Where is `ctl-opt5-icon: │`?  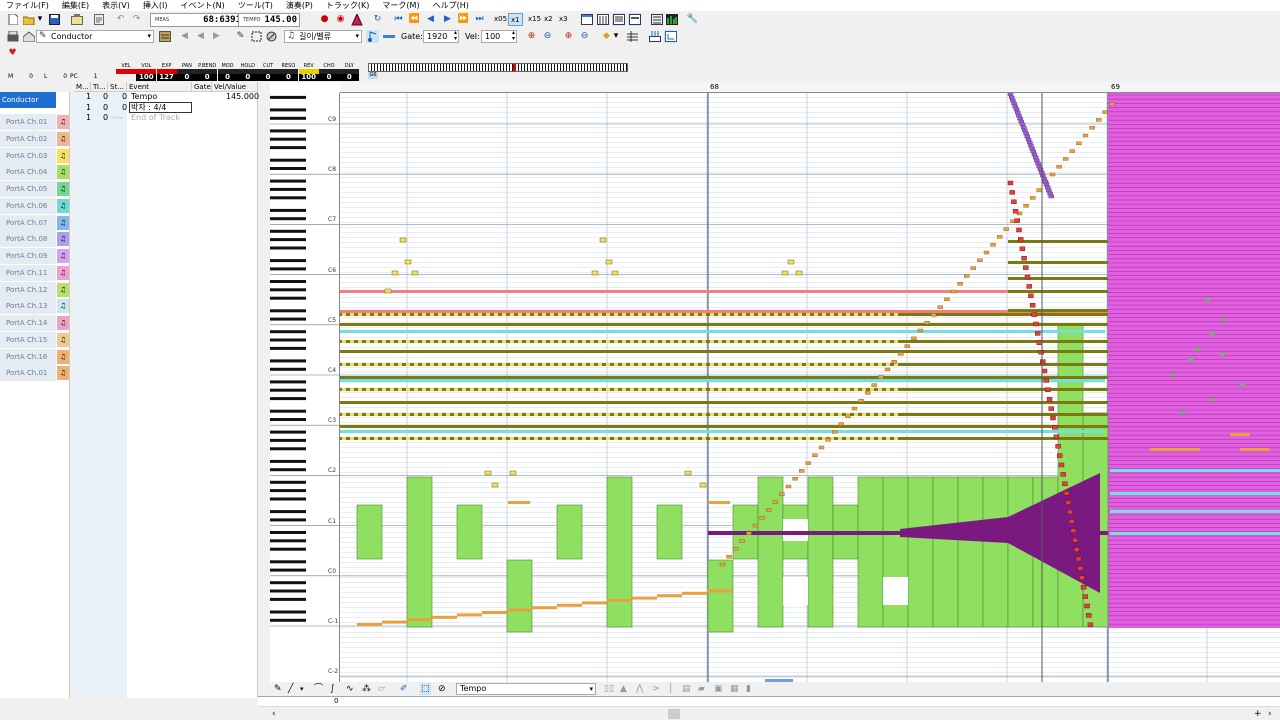 ctl-opt5-icon: │ is located at coordinates (670, 689).